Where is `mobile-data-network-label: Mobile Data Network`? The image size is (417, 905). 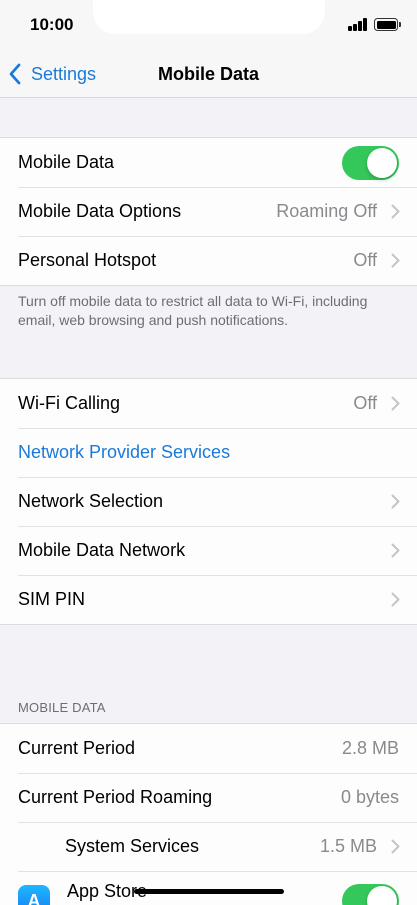
mobile-data-network-label: Mobile Data Network is located at coordinates (102, 550).